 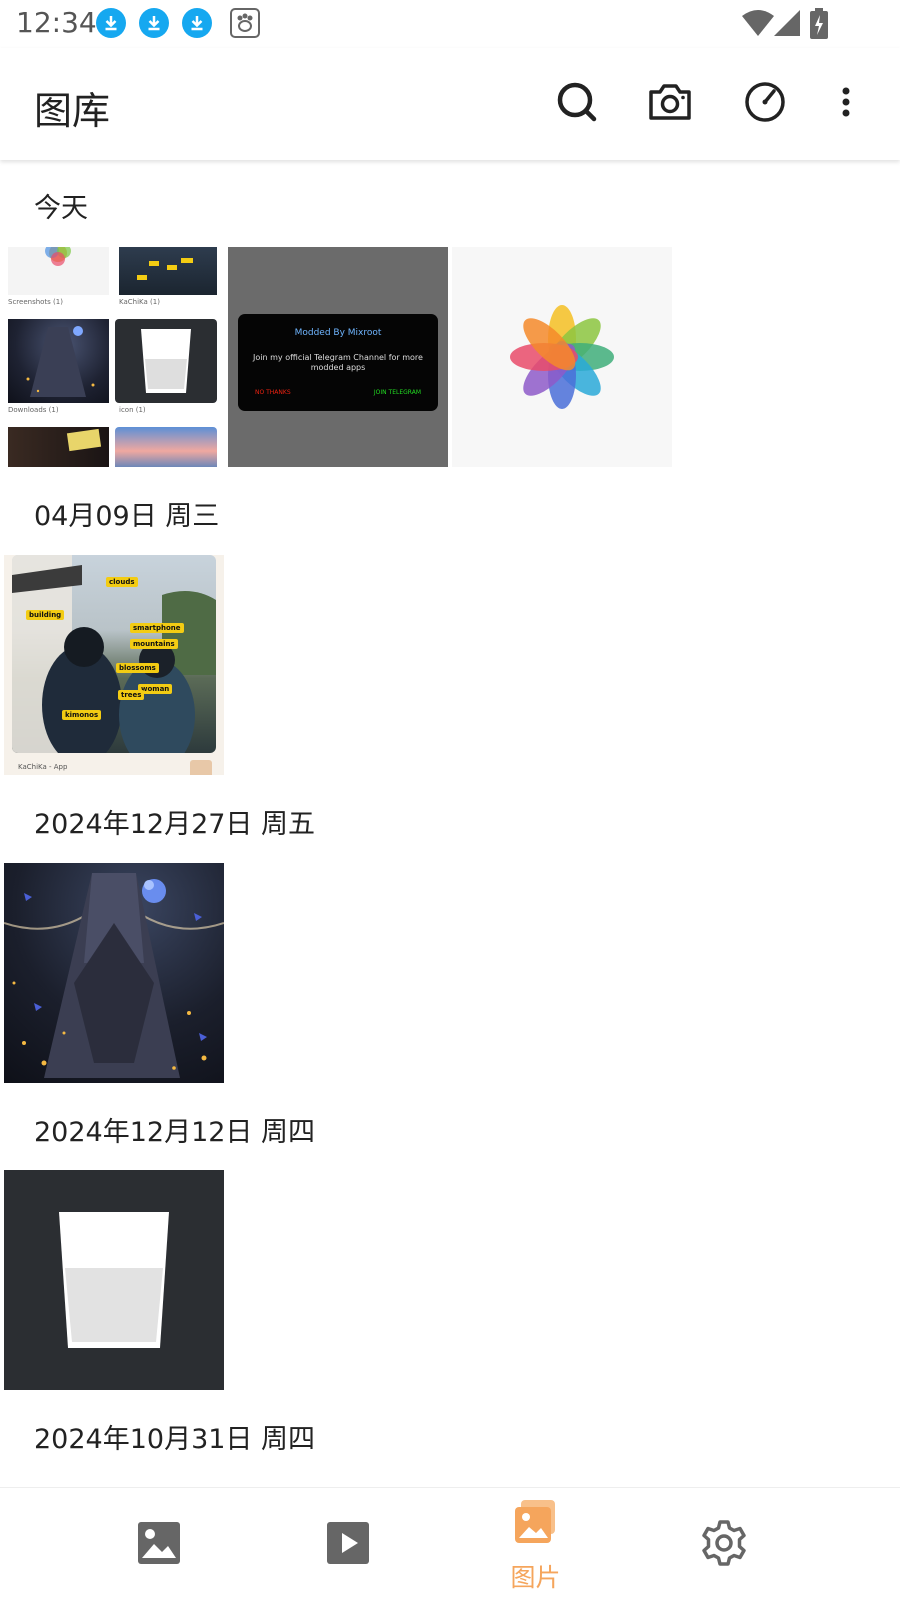 What do you see at coordinates (131, 695) in the screenshot?
I see `image-tag: trees` at bounding box center [131, 695].